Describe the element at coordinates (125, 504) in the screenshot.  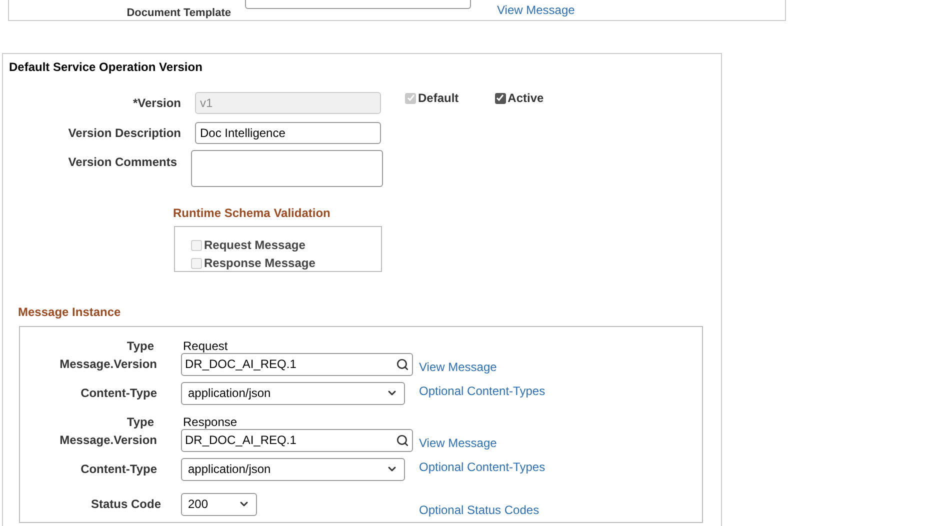
I see `field-label: Status Code` at that location.